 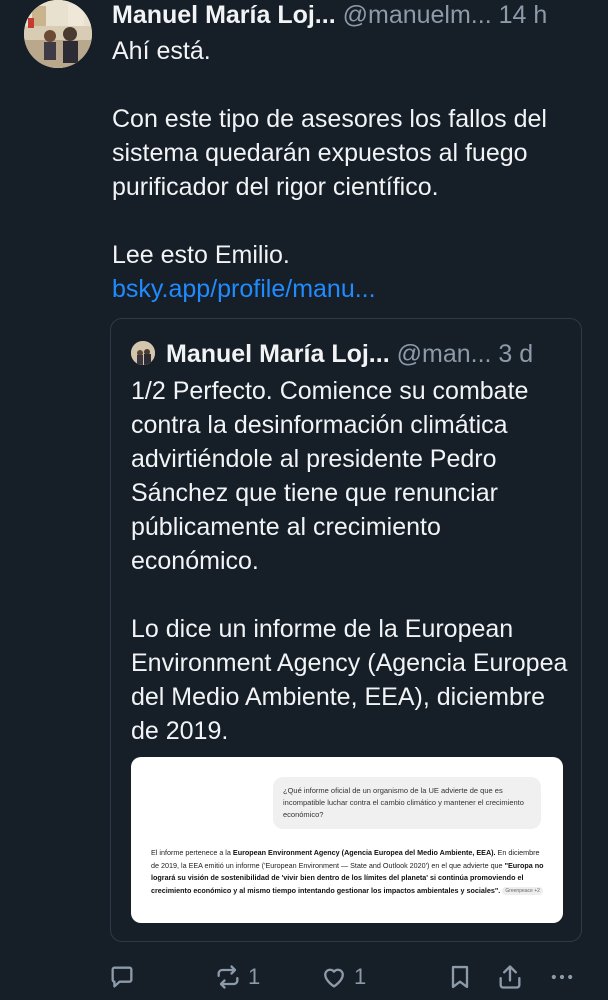 I want to click on quoted-post-header: Manuel María Loj... @man... 3 d, so click(x=367, y=354).